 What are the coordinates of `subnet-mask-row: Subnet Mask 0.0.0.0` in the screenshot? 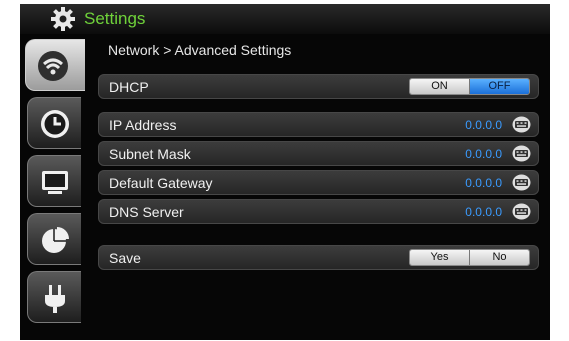 It's located at (318, 153).